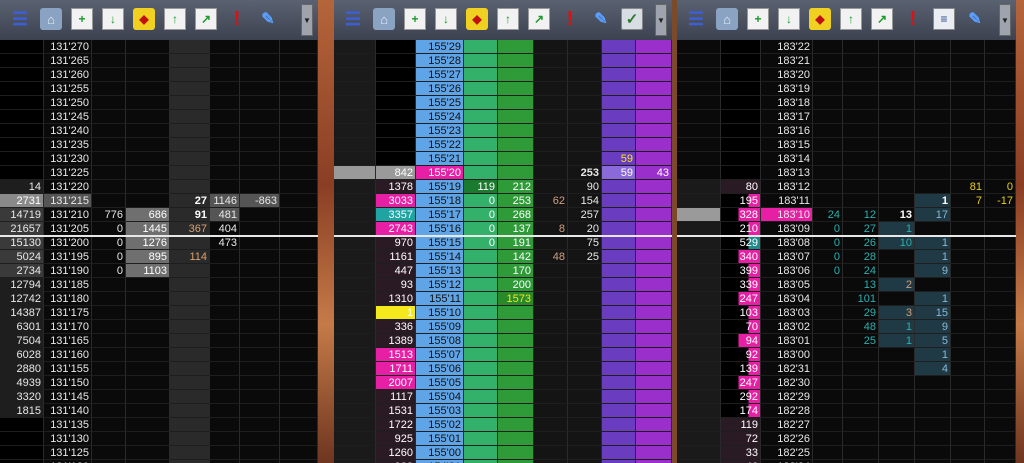  I want to click on bid-size-cell: 1531, so click(396, 411).